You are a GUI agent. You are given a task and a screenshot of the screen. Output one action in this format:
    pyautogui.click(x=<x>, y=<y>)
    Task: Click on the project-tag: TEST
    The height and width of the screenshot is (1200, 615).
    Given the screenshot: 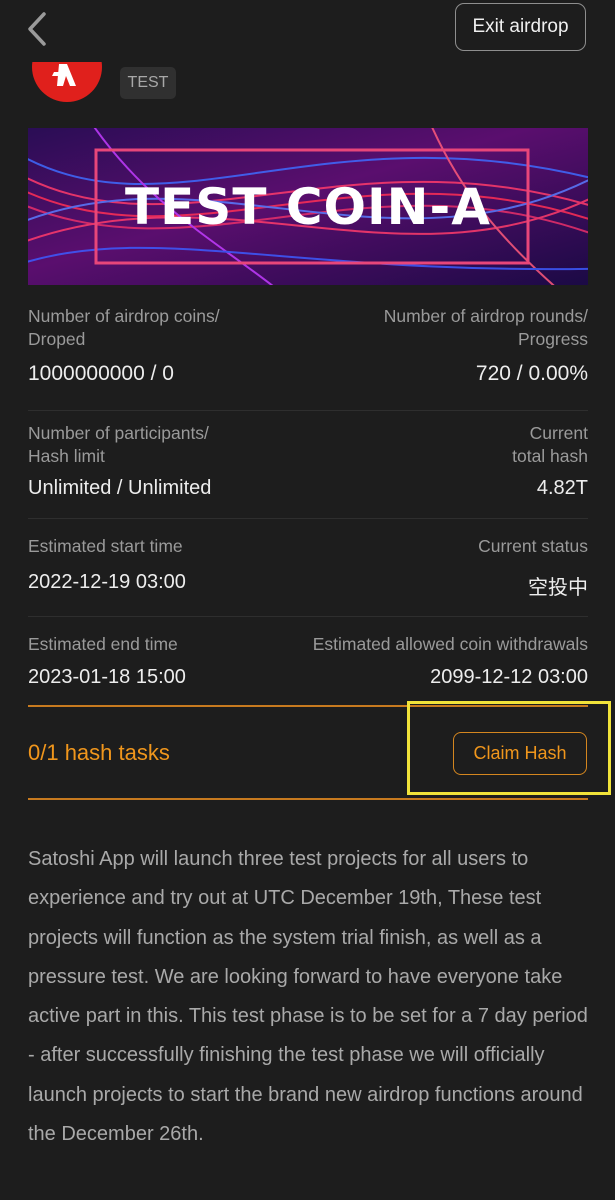 What is the action you would take?
    pyautogui.click(x=148, y=83)
    